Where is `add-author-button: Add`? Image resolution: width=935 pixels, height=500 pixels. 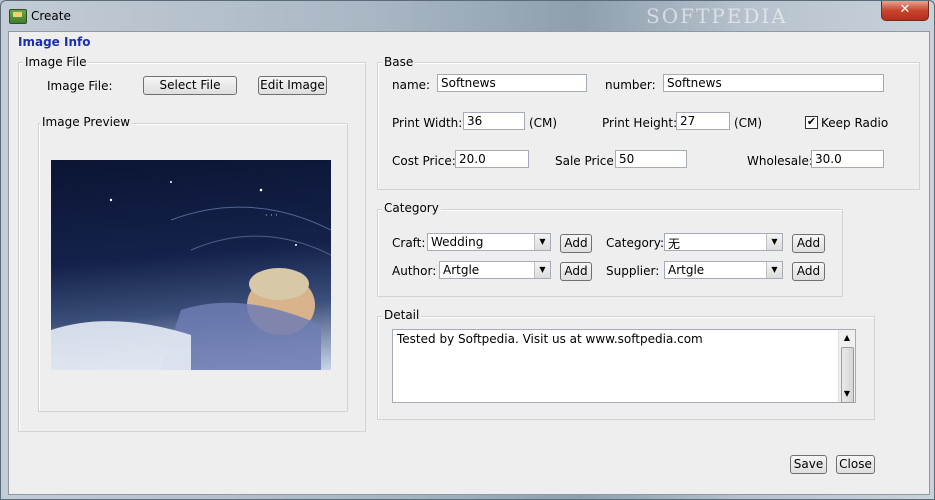 add-author-button: Add is located at coordinates (576, 271).